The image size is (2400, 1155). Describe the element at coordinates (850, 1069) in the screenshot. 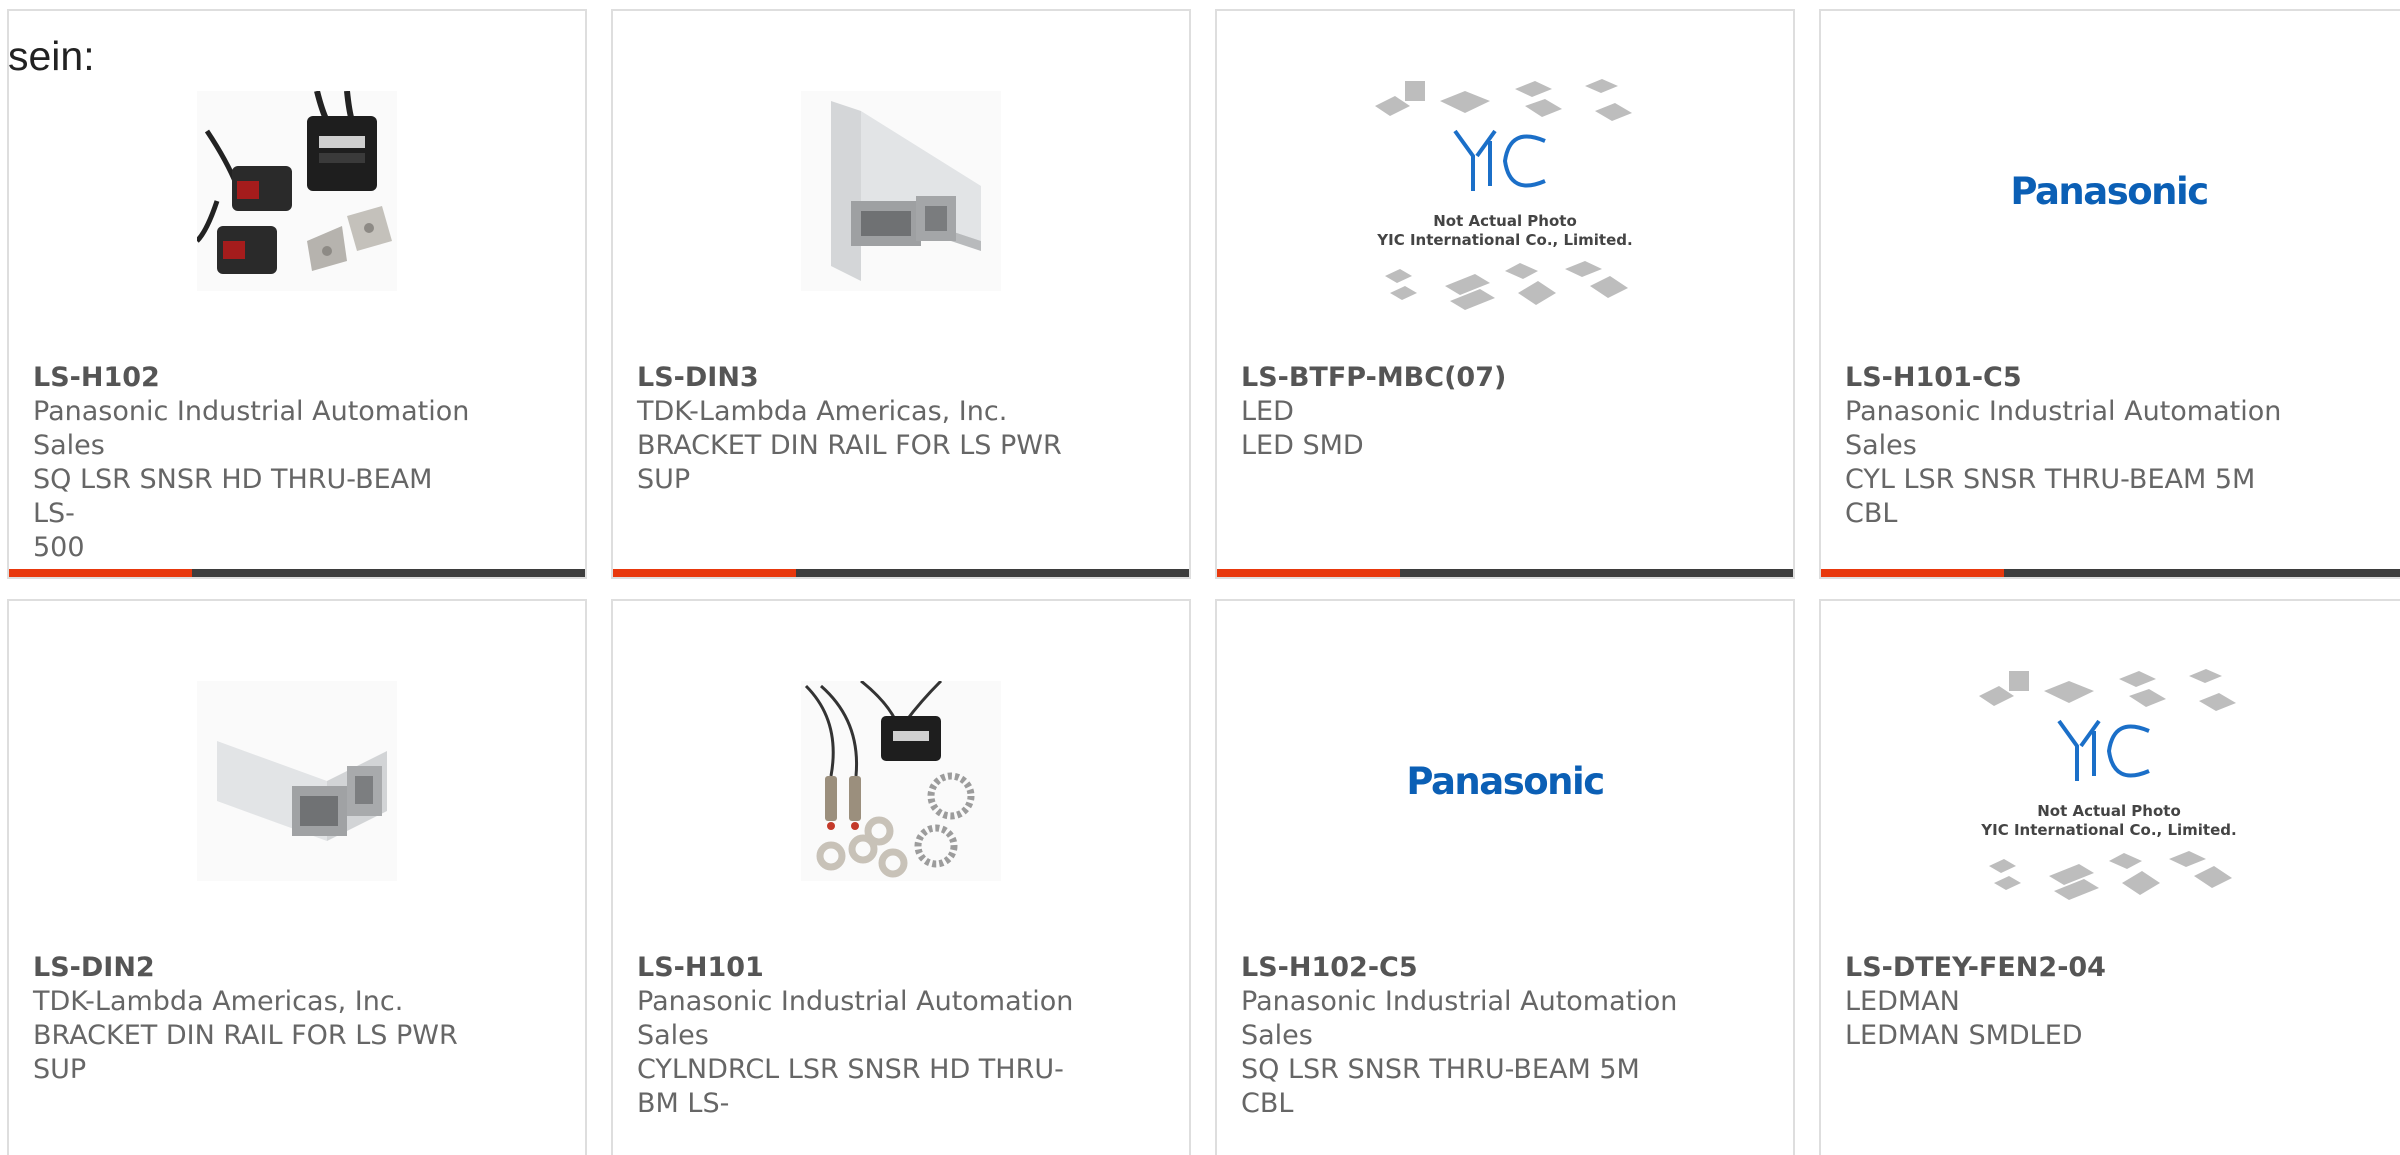

I see `description: CYLNDRCL LSR SNSR HD THRU-` at that location.